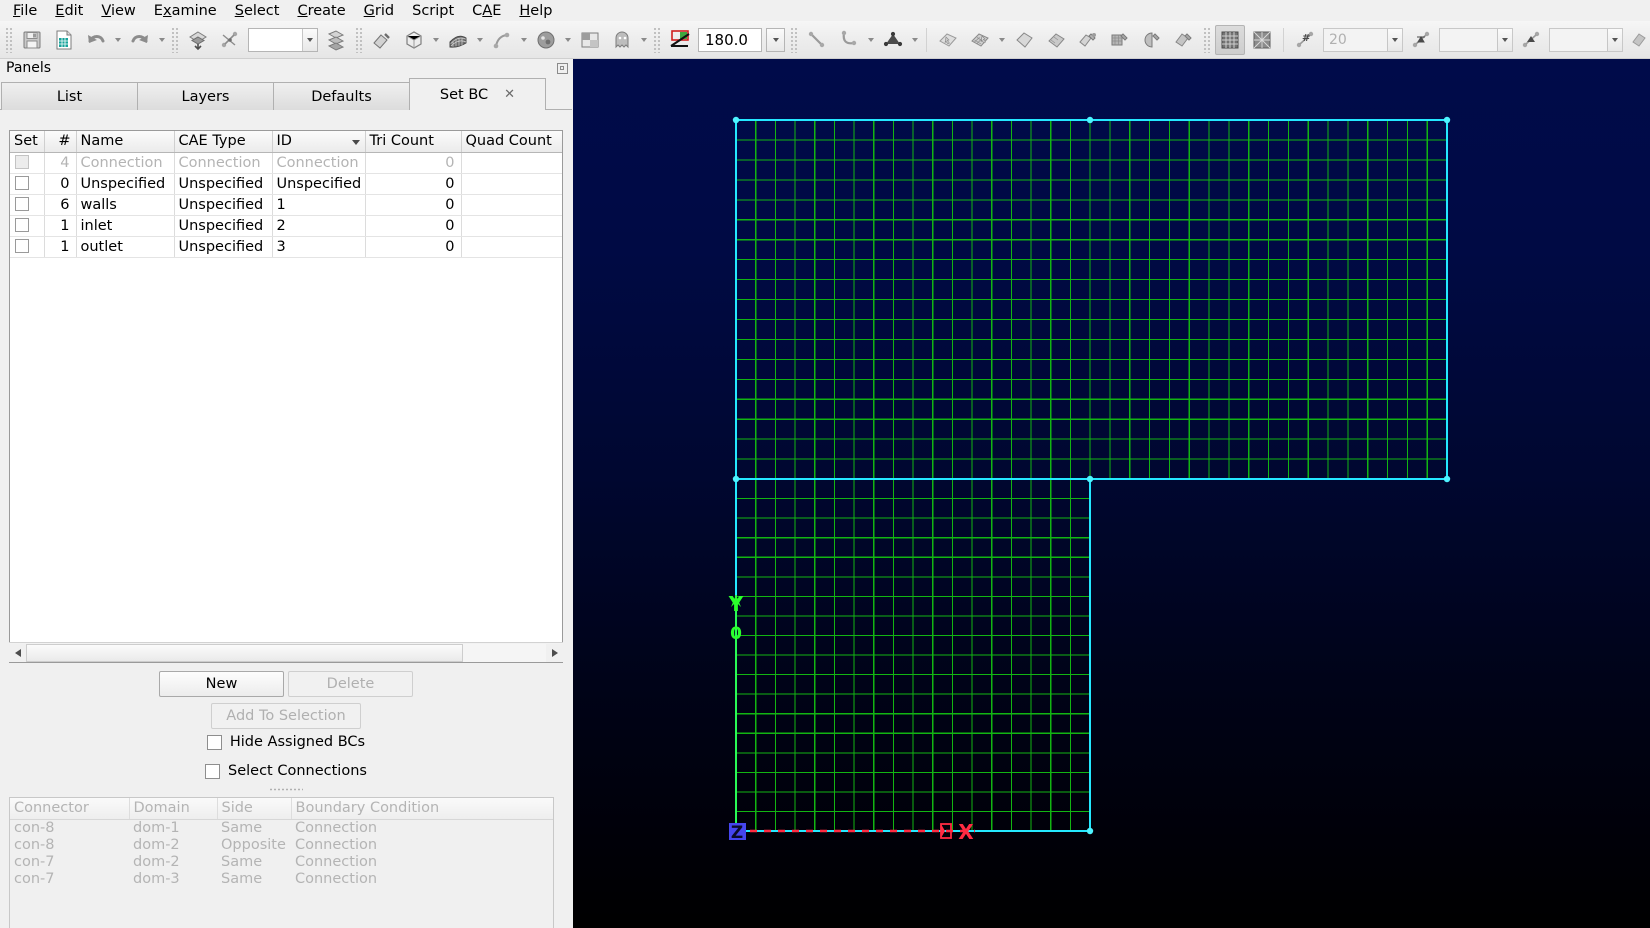 This screenshot has width=1650, height=928. What do you see at coordinates (554, 652) in the screenshot?
I see `scroll-right-icon` at bounding box center [554, 652].